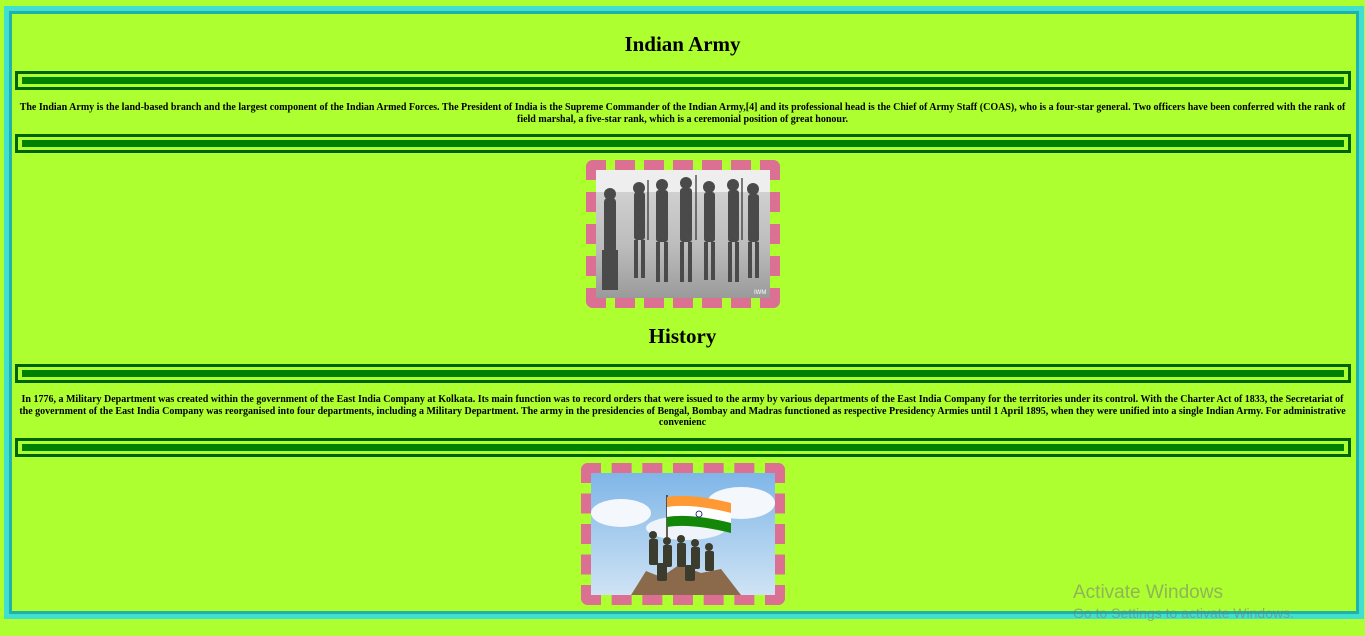  What do you see at coordinates (760, 293) in the screenshot?
I see `photo-credit: IWM` at bounding box center [760, 293].